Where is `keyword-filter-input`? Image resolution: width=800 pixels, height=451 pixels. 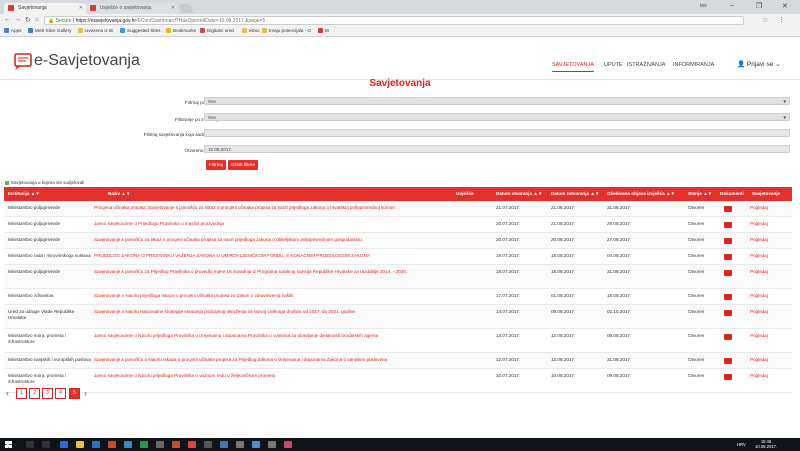 keyword-filter-input is located at coordinates (497, 133).